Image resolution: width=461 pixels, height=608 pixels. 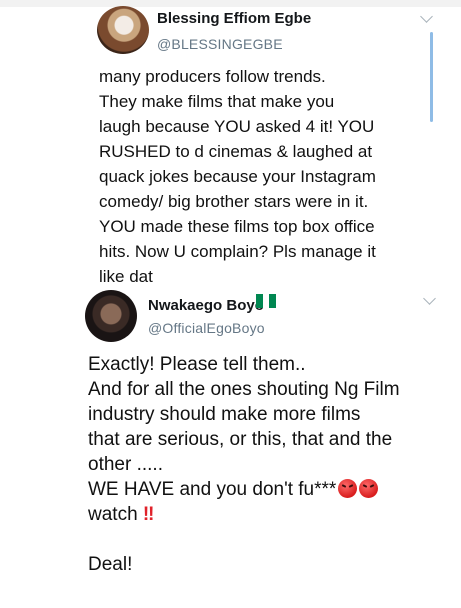 What do you see at coordinates (234, 18) in the screenshot?
I see `display-name: Blessing Effiom Egbe` at bounding box center [234, 18].